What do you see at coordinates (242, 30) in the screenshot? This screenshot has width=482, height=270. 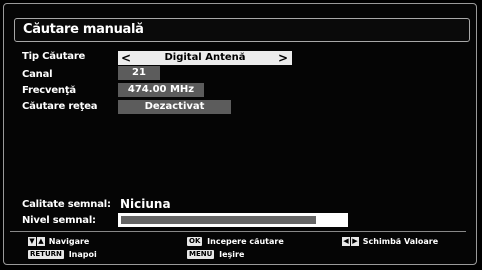 I see `dialog-title-bar: Căutare manuală` at bounding box center [242, 30].